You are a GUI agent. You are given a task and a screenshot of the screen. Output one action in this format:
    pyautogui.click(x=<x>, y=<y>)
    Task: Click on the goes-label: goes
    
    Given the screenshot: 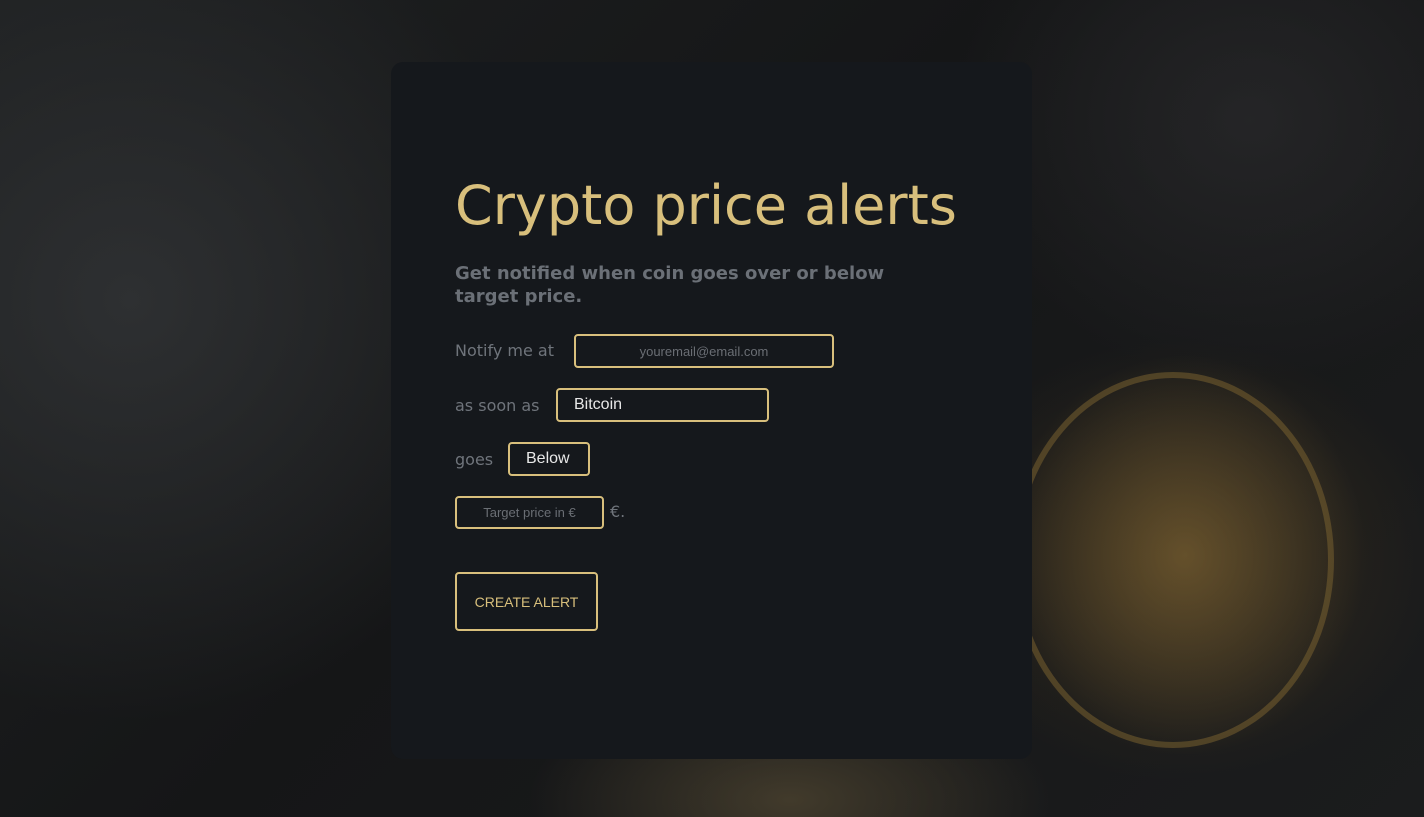 What is the action you would take?
    pyautogui.click(x=474, y=459)
    